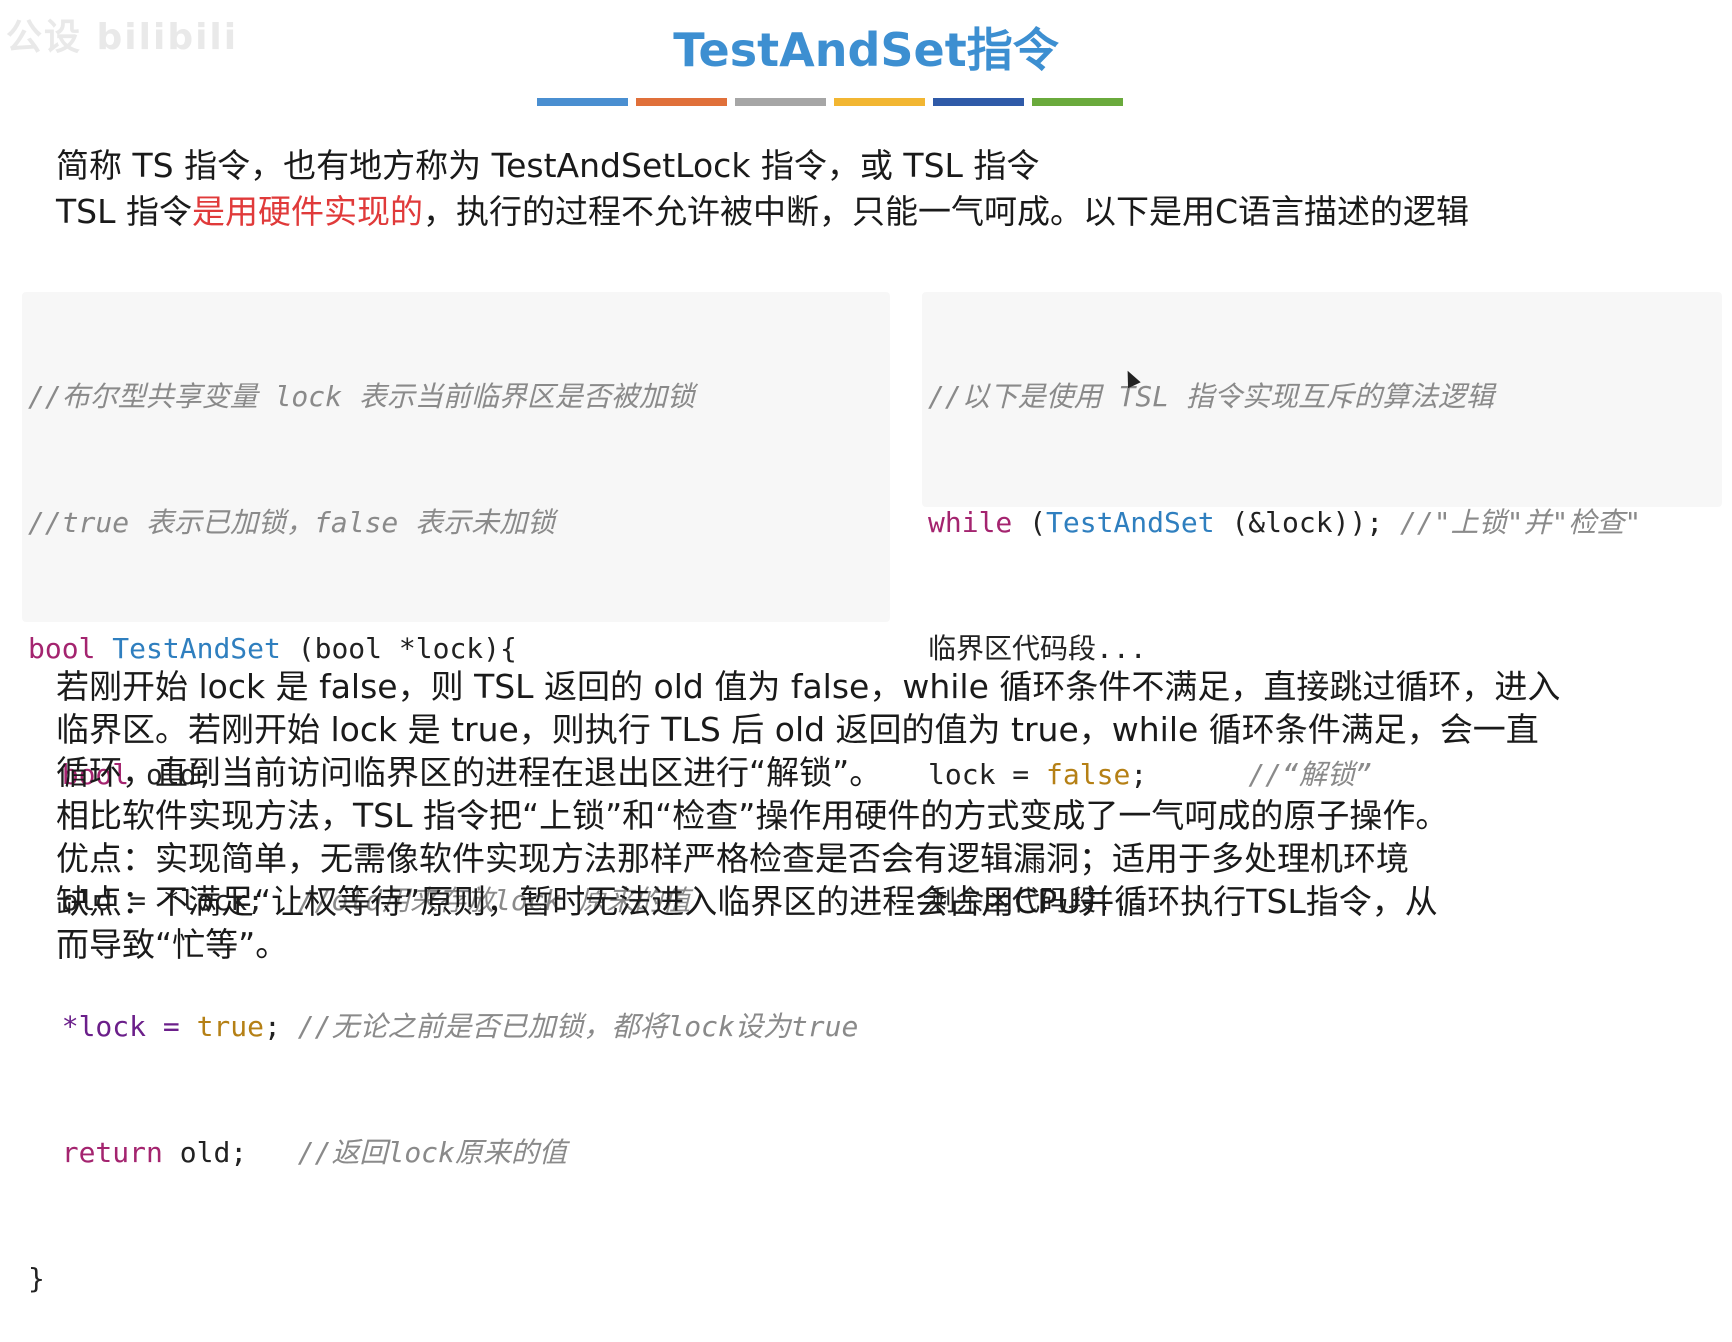  What do you see at coordinates (112, 1152) in the screenshot?
I see `code-keyword: return` at bounding box center [112, 1152].